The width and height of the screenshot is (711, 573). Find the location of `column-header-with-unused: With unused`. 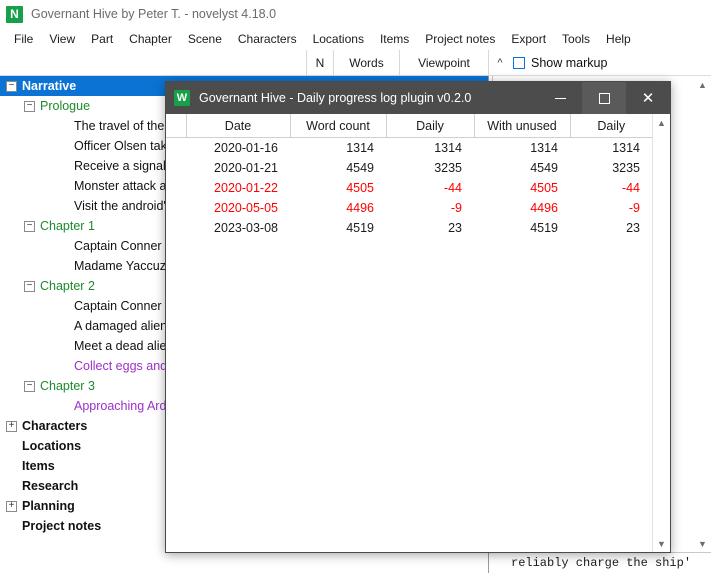

column-header-with-unused: With unused is located at coordinates (522, 126).